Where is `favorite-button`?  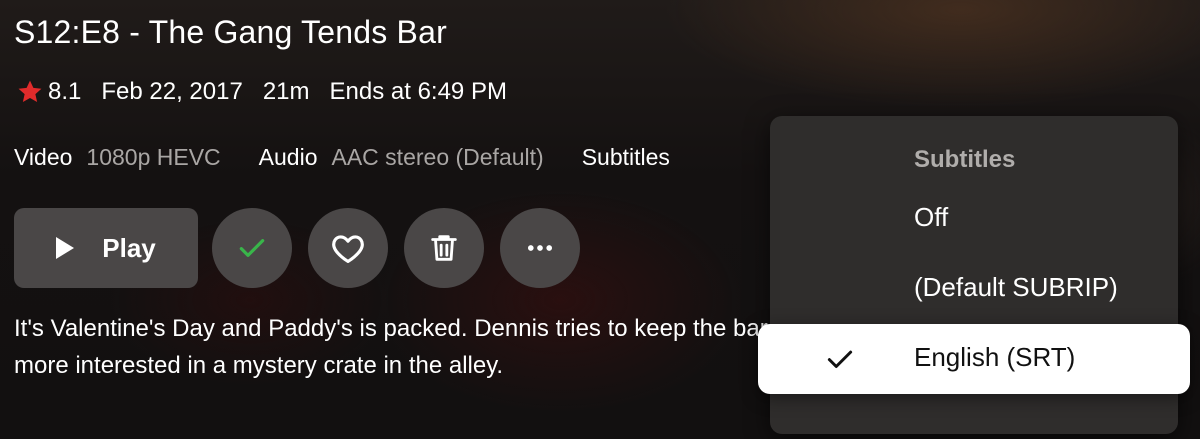
favorite-button is located at coordinates (348, 248).